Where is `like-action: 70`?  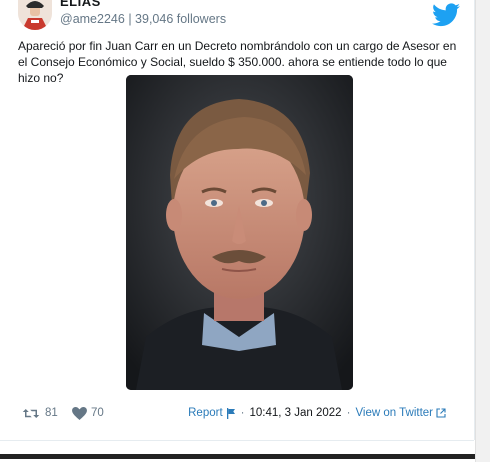 like-action: 70 is located at coordinates (88, 413).